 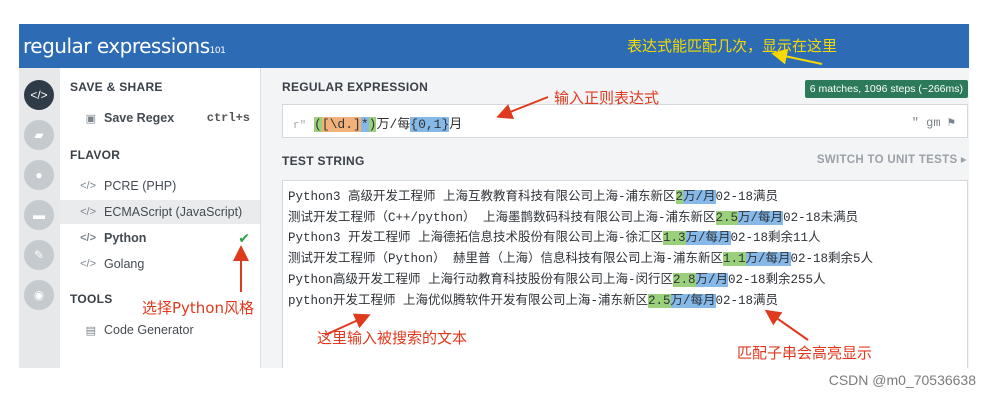 I want to click on arrow-to-regex, so click(x=522, y=108).